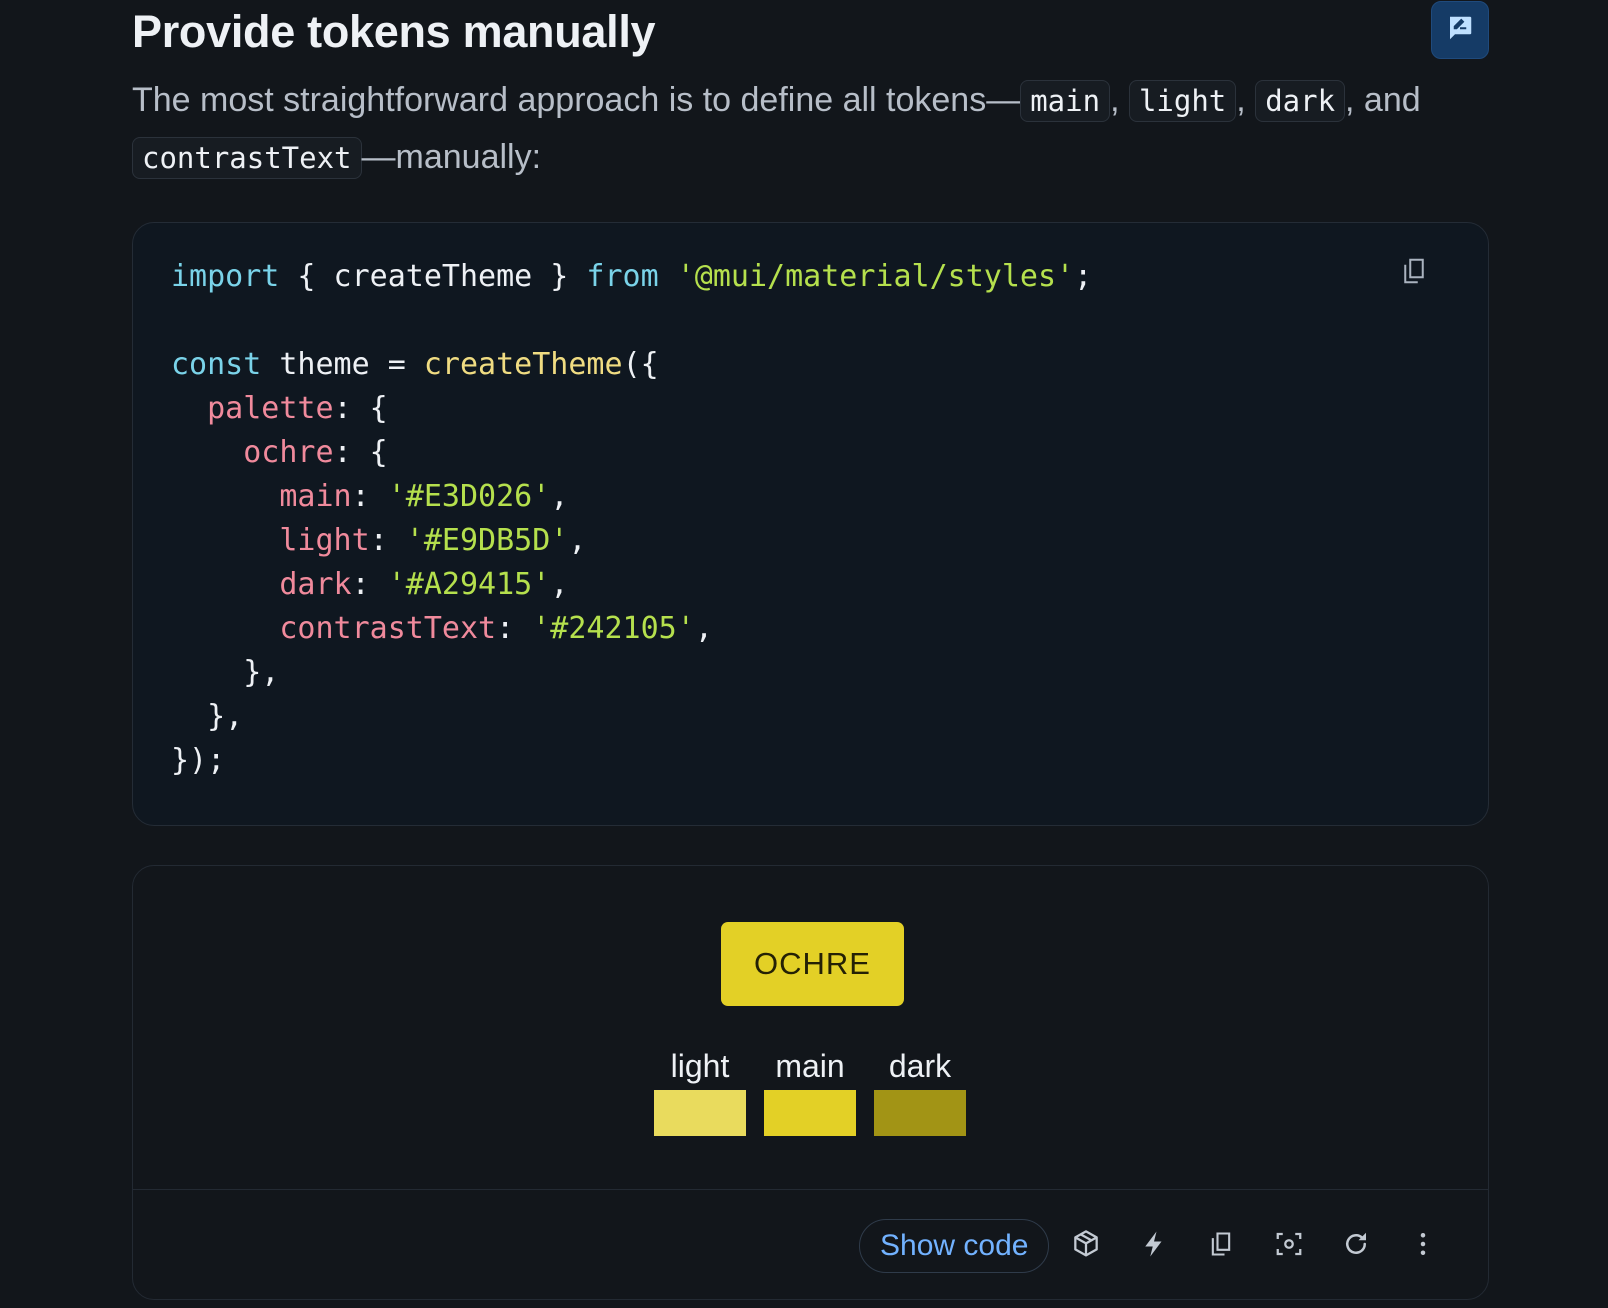 The image size is (1608, 1308). What do you see at coordinates (1300, 101) in the screenshot?
I see `token-dark: dark` at bounding box center [1300, 101].